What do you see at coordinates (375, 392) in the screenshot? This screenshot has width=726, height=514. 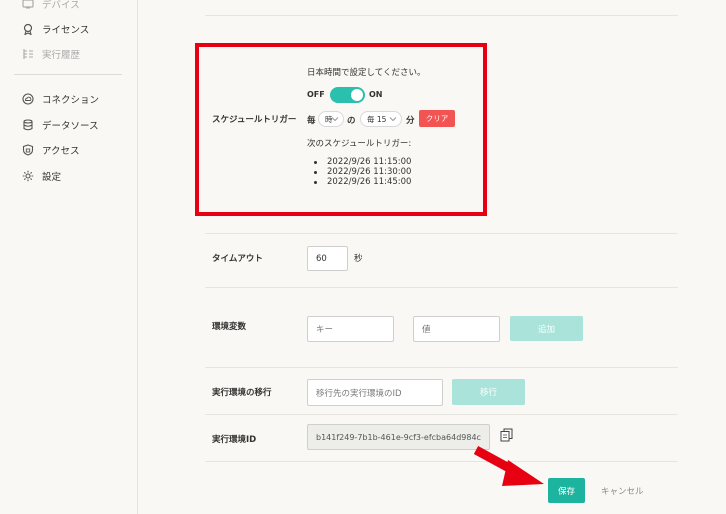 I see `migration-input: 移行先の実行環境のID` at bounding box center [375, 392].